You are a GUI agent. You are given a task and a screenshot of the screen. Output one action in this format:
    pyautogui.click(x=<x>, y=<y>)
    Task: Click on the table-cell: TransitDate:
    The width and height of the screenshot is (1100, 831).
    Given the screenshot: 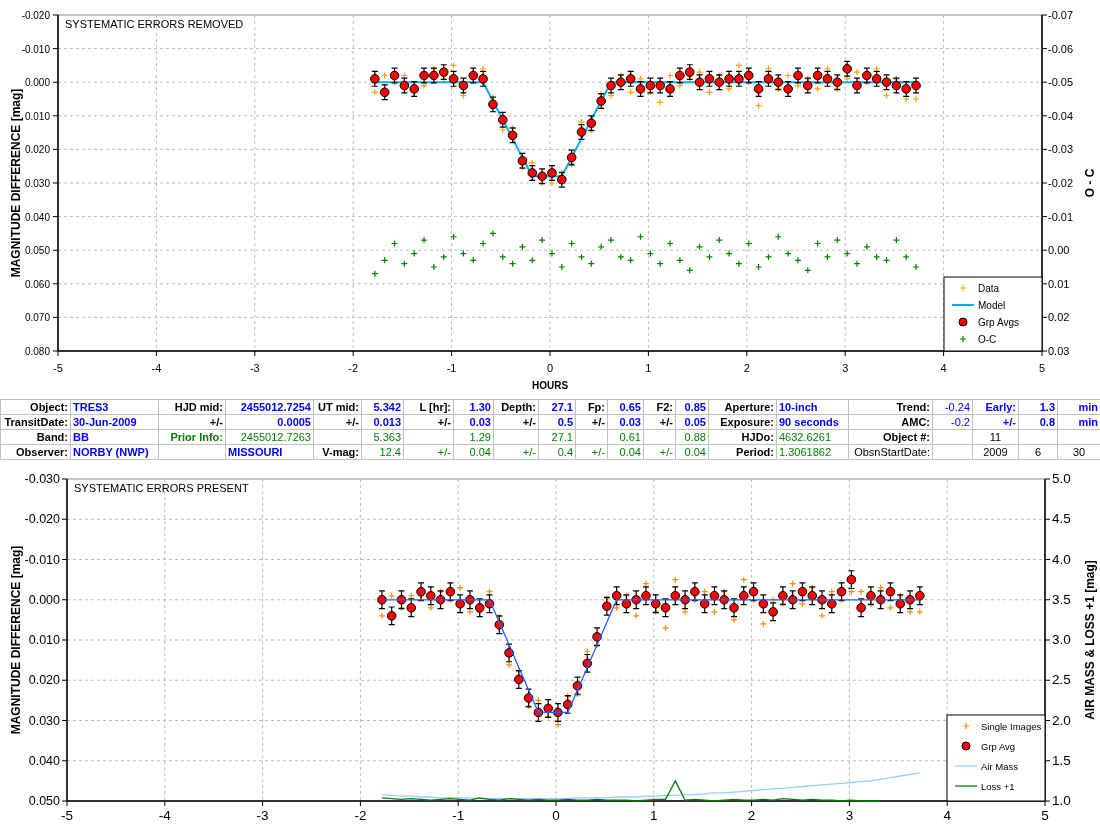 What is the action you would take?
    pyautogui.click(x=35, y=422)
    